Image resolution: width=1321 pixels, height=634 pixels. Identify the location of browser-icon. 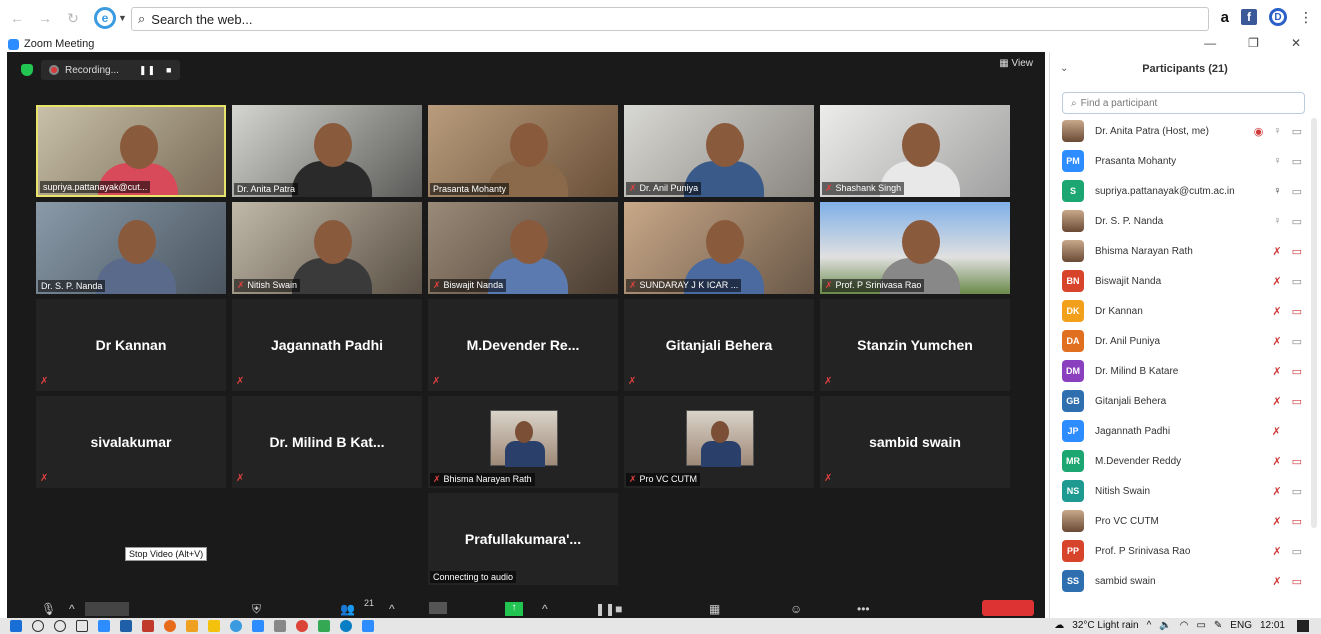
(236, 626).